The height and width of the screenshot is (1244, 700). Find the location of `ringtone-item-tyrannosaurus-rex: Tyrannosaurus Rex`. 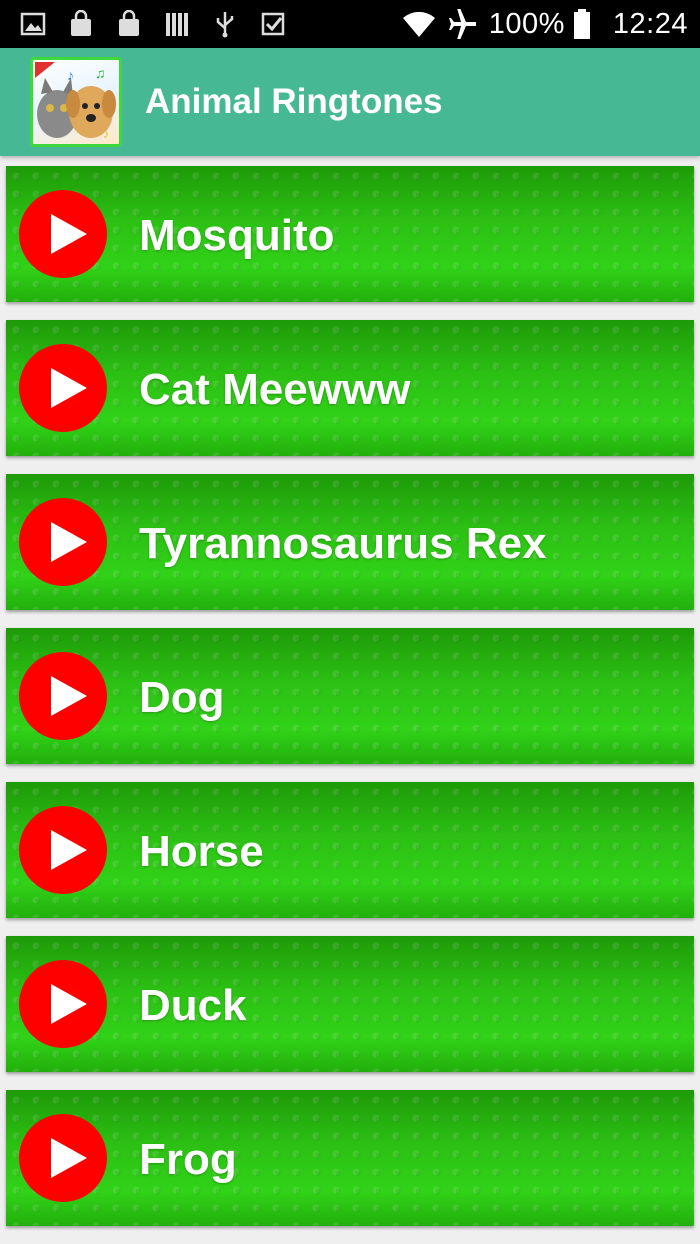

ringtone-item-tyrannosaurus-rex: Tyrannosaurus Rex is located at coordinates (350, 542).